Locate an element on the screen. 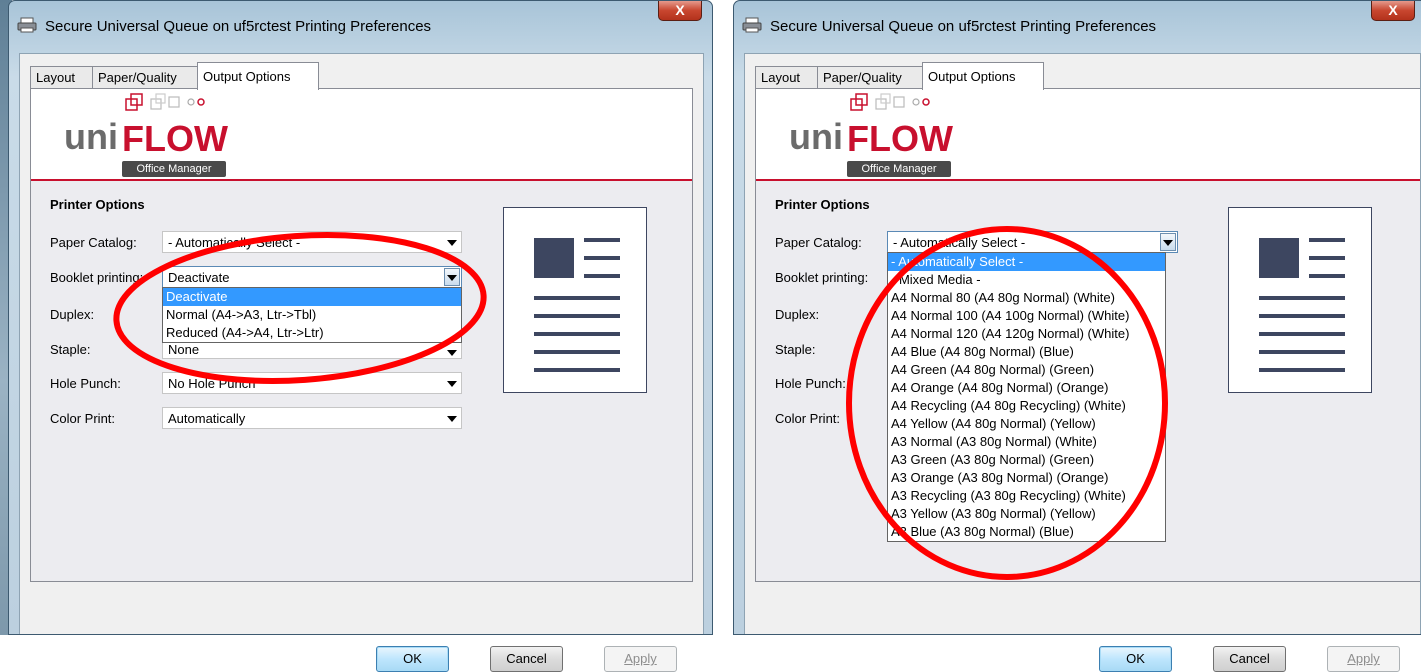 Image resolution: width=1421 pixels, height=672 pixels. color-print-select: Automatically is located at coordinates (312, 418).